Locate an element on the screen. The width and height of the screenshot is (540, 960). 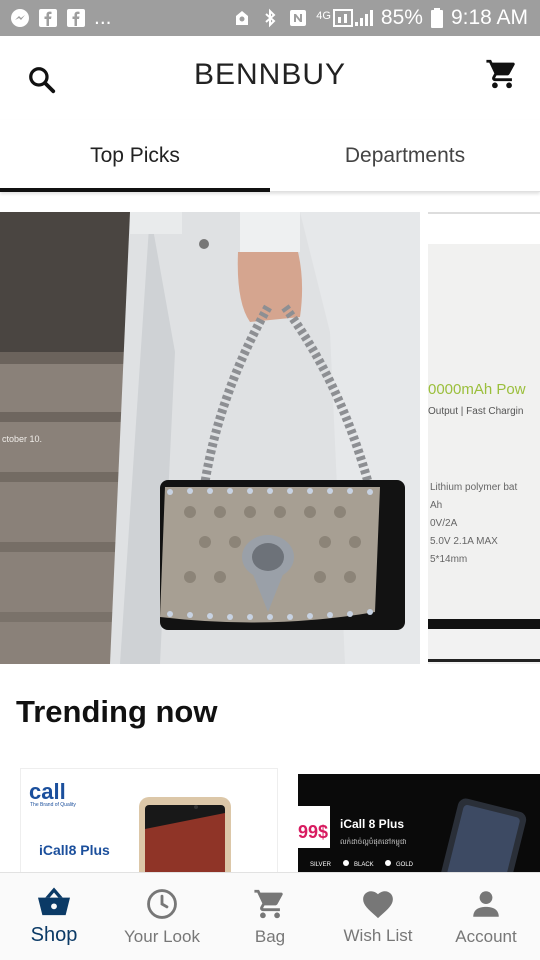
battery-icon is located at coordinates (436, 18).